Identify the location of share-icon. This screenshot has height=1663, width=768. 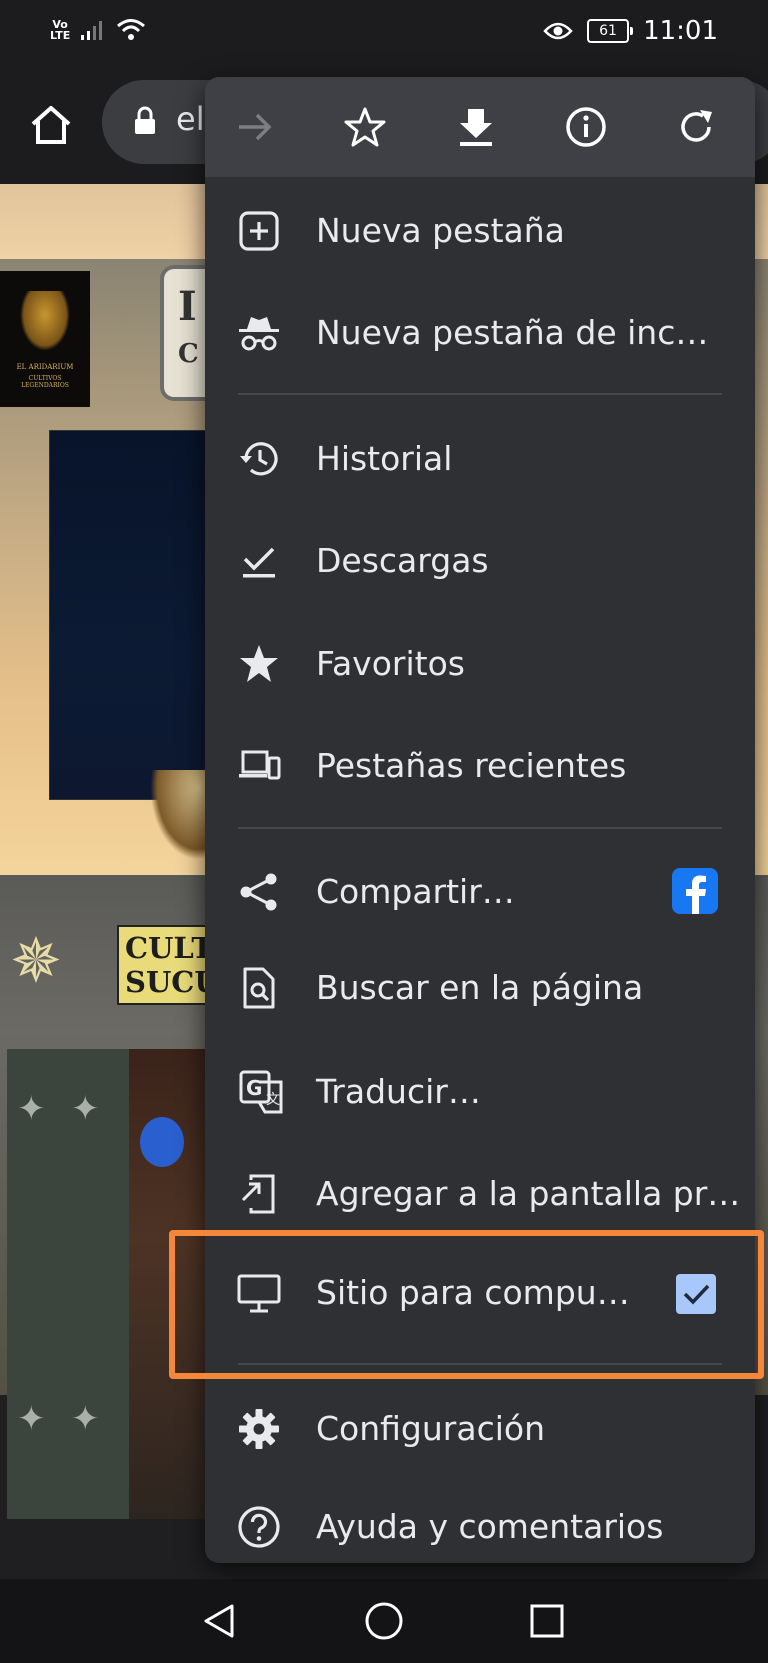
(258, 892).